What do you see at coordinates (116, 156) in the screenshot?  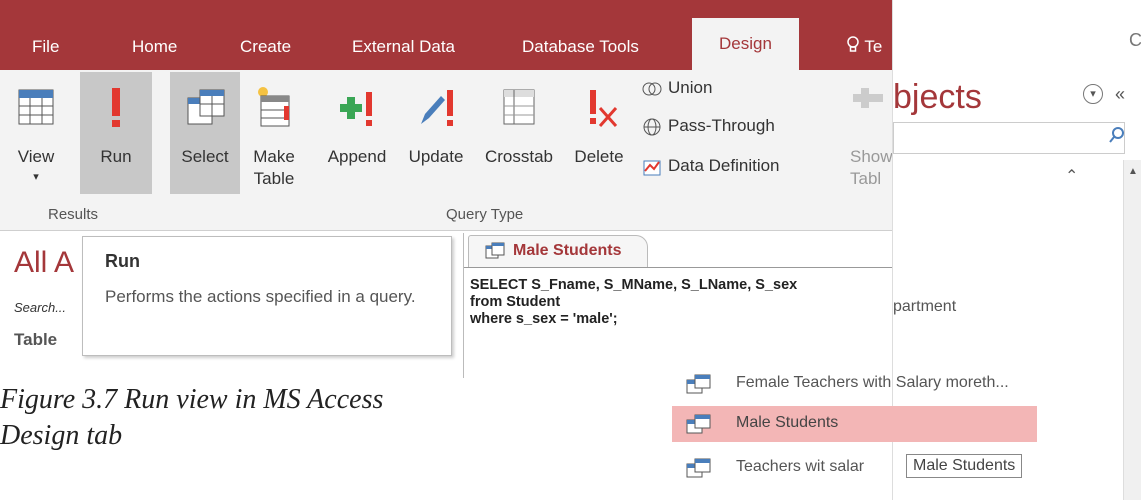 I see `run-label: Run` at bounding box center [116, 156].